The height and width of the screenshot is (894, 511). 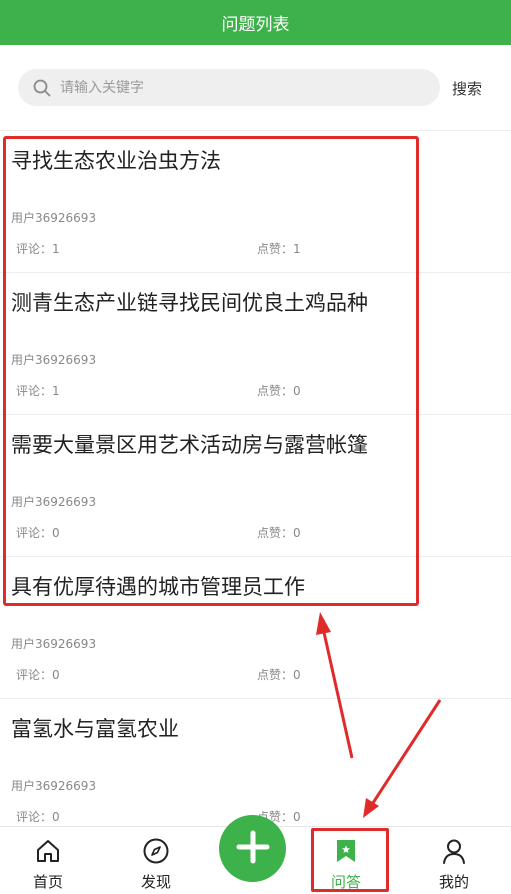 I want to click on search-input, so click(x=250, y=87).